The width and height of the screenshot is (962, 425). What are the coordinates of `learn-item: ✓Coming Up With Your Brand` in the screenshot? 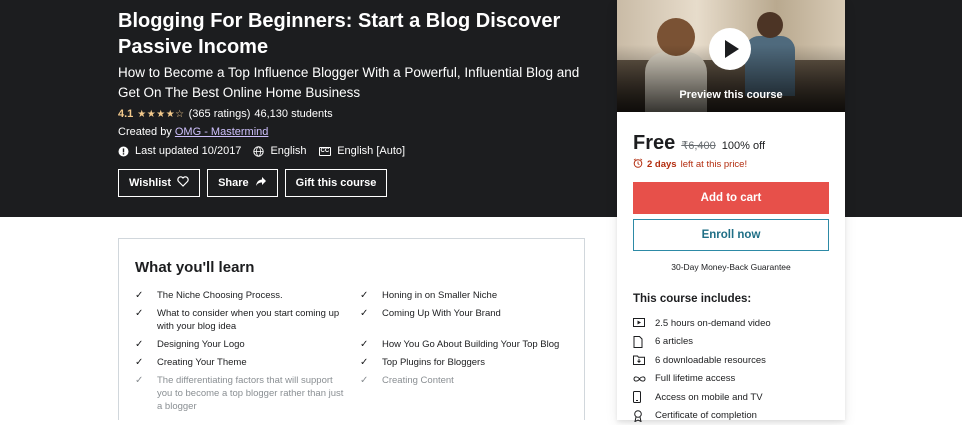 It's located at (460, 313).